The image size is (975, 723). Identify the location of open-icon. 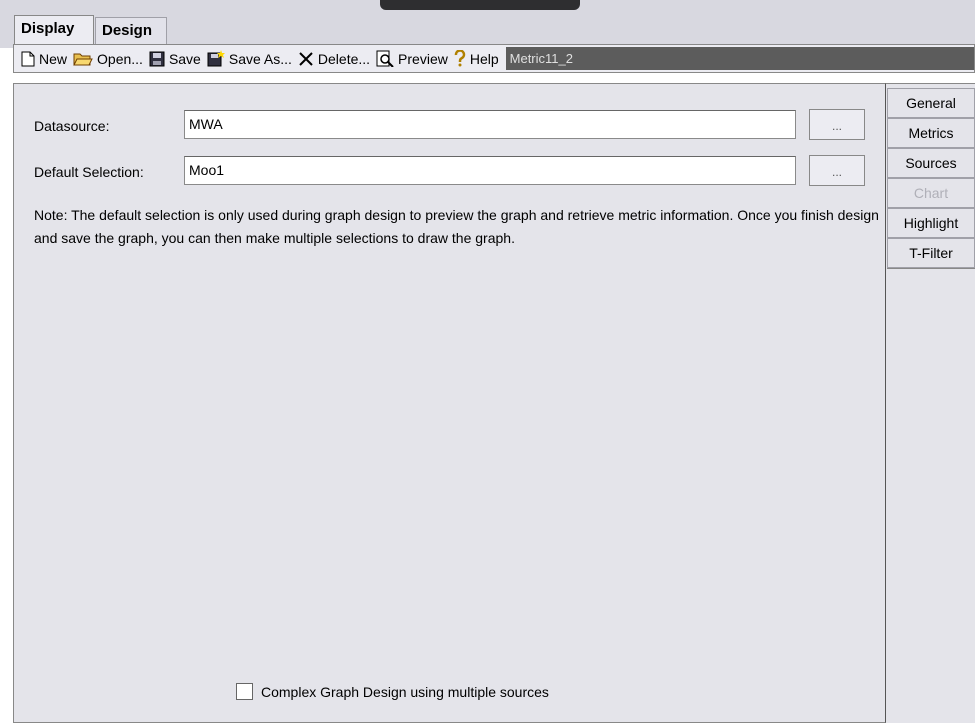
(83, 59).